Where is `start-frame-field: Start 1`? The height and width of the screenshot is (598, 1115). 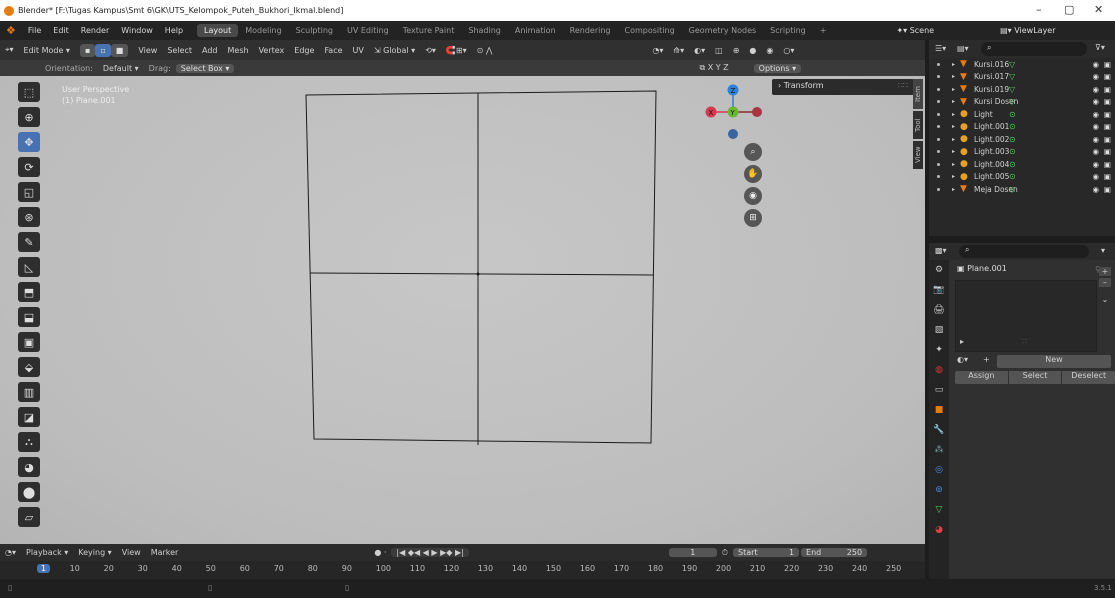
start-frame-field: Start 1 is located at coordinates (766, 552).